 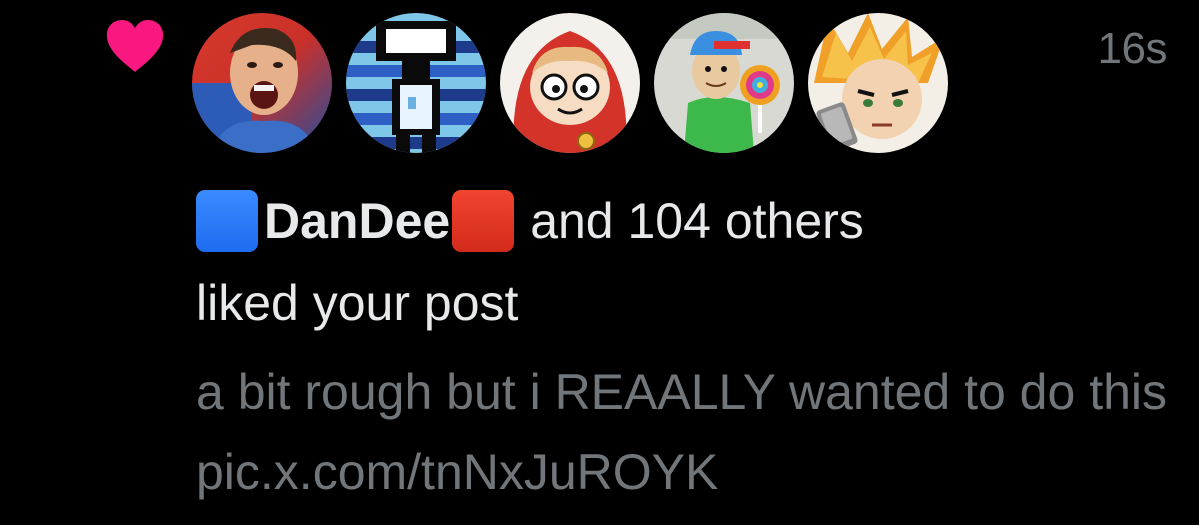 I want to click on liker-name: DanDee, so click(x=357, y=221).